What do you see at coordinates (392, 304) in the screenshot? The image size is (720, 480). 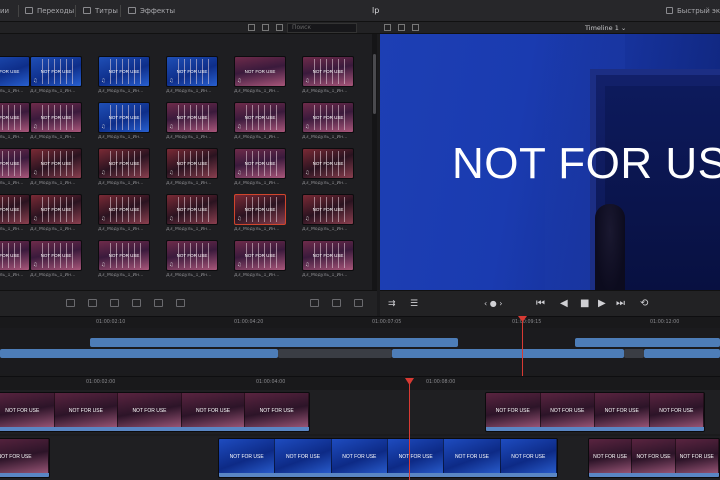 I see `match-frame-icon: ⇉` at bounding box center [392, 304].